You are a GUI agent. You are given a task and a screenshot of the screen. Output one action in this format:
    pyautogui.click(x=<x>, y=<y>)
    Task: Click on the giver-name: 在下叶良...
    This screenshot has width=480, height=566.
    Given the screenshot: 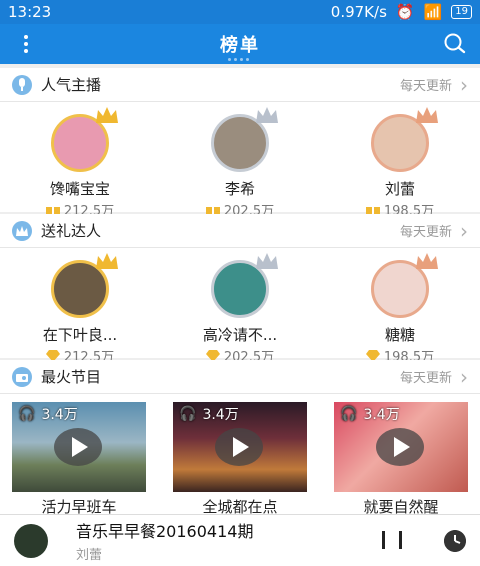 What is the action you would take?
    pyautogui.click(x=80, y=335)
    